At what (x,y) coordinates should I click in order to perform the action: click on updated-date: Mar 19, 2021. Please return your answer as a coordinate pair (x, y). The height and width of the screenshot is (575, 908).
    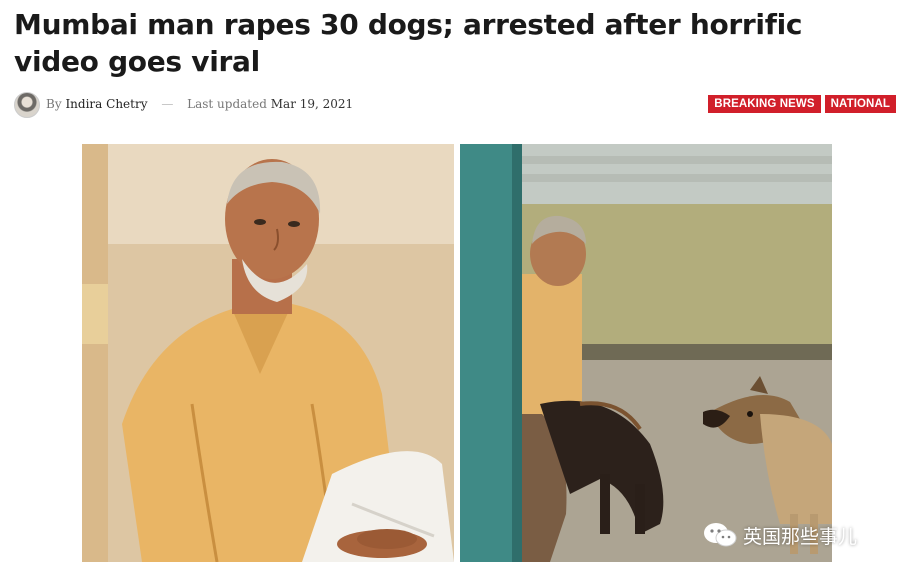
    Looking at the image, I should click on (312, 104).